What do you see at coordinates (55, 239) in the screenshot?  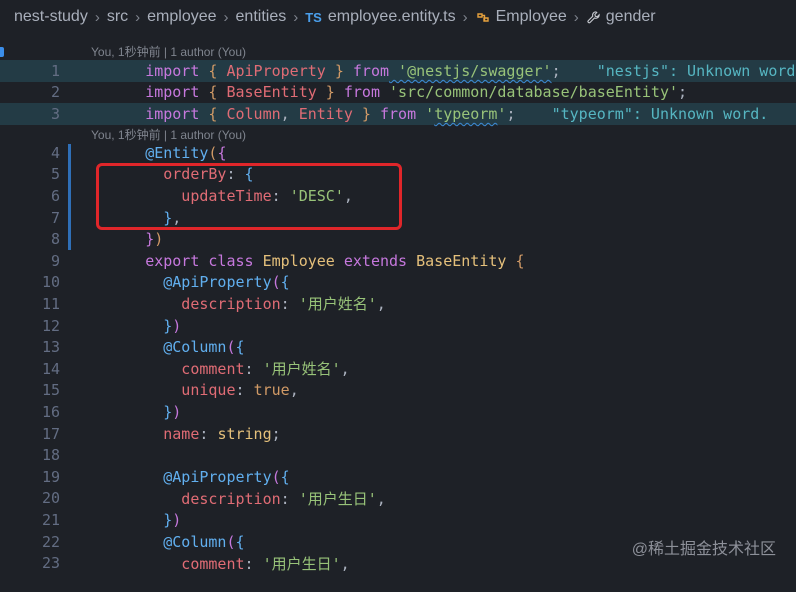 I see `line-number: 8` at bounding box center [55, 239].